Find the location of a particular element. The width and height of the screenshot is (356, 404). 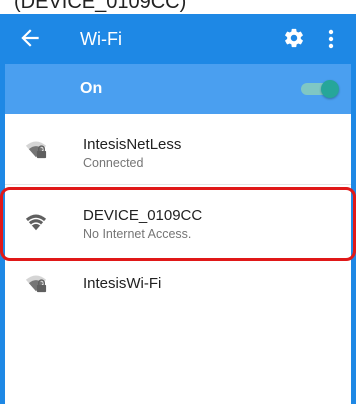

gear-icon is located at coordinates (294, 38).